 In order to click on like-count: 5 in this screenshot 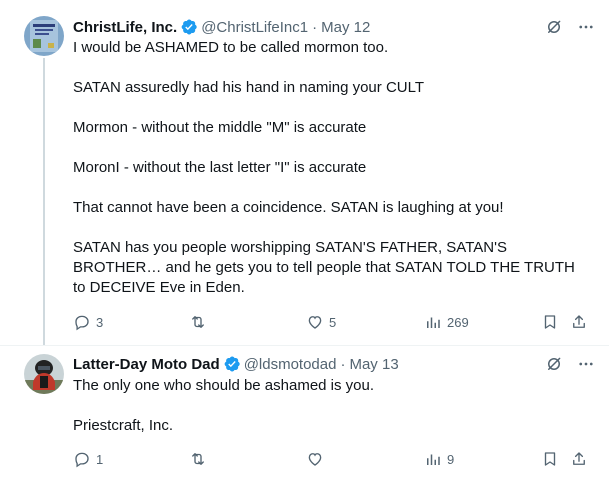, I will do `click(333, 322)`.